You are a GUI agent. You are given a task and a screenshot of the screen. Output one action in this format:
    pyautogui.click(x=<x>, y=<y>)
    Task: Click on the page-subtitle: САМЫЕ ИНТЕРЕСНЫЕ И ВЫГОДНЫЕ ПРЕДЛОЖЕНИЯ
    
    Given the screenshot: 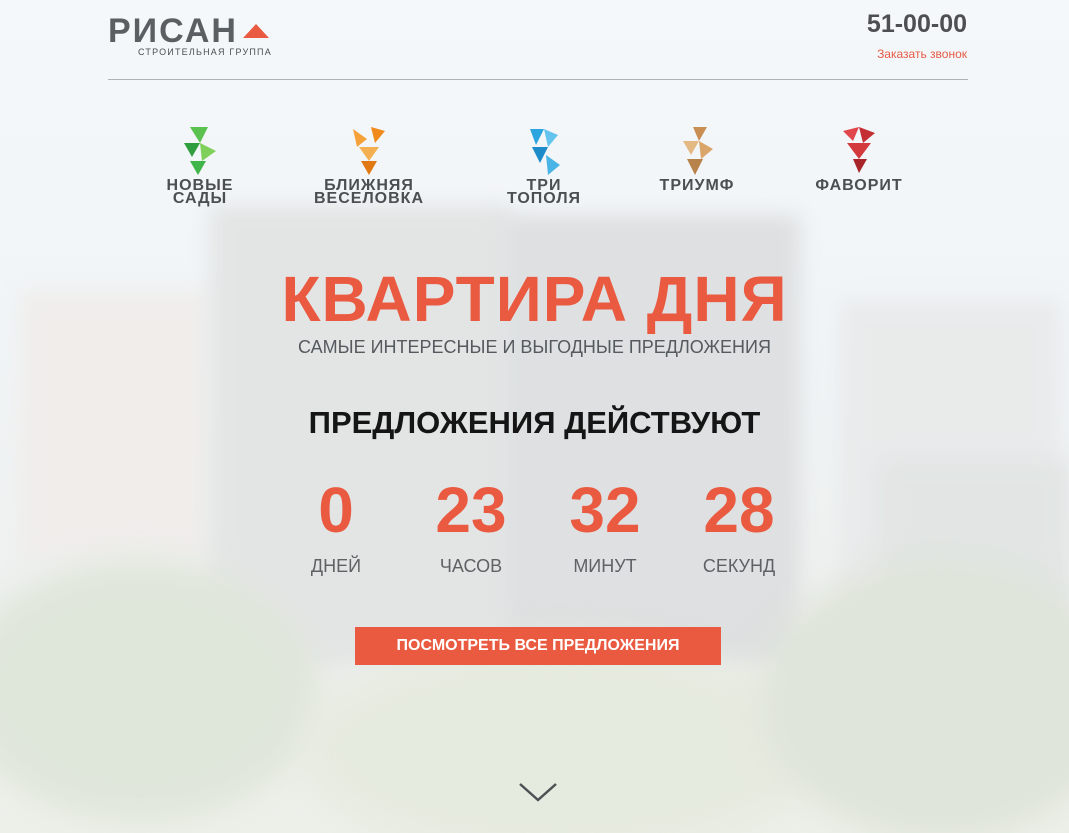 What is the action you would take?
    pyautogui.click(x=534, y=347)
    